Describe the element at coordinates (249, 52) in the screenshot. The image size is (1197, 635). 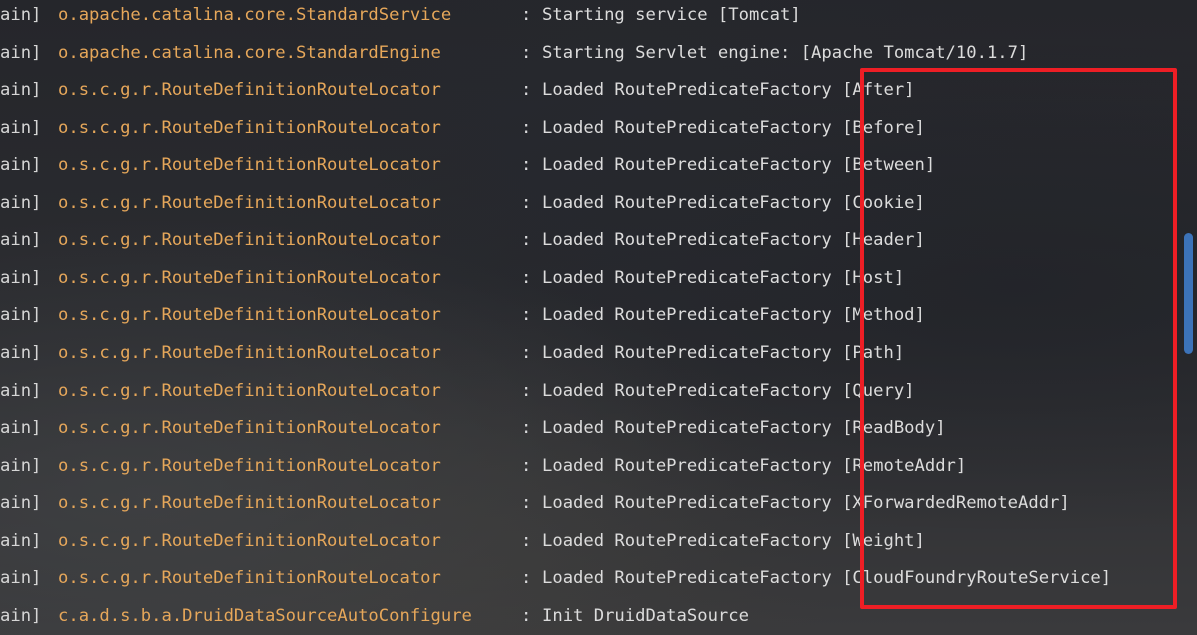
I see `logger-name: o.apache.catalina.core.StandardEngine` at that location.